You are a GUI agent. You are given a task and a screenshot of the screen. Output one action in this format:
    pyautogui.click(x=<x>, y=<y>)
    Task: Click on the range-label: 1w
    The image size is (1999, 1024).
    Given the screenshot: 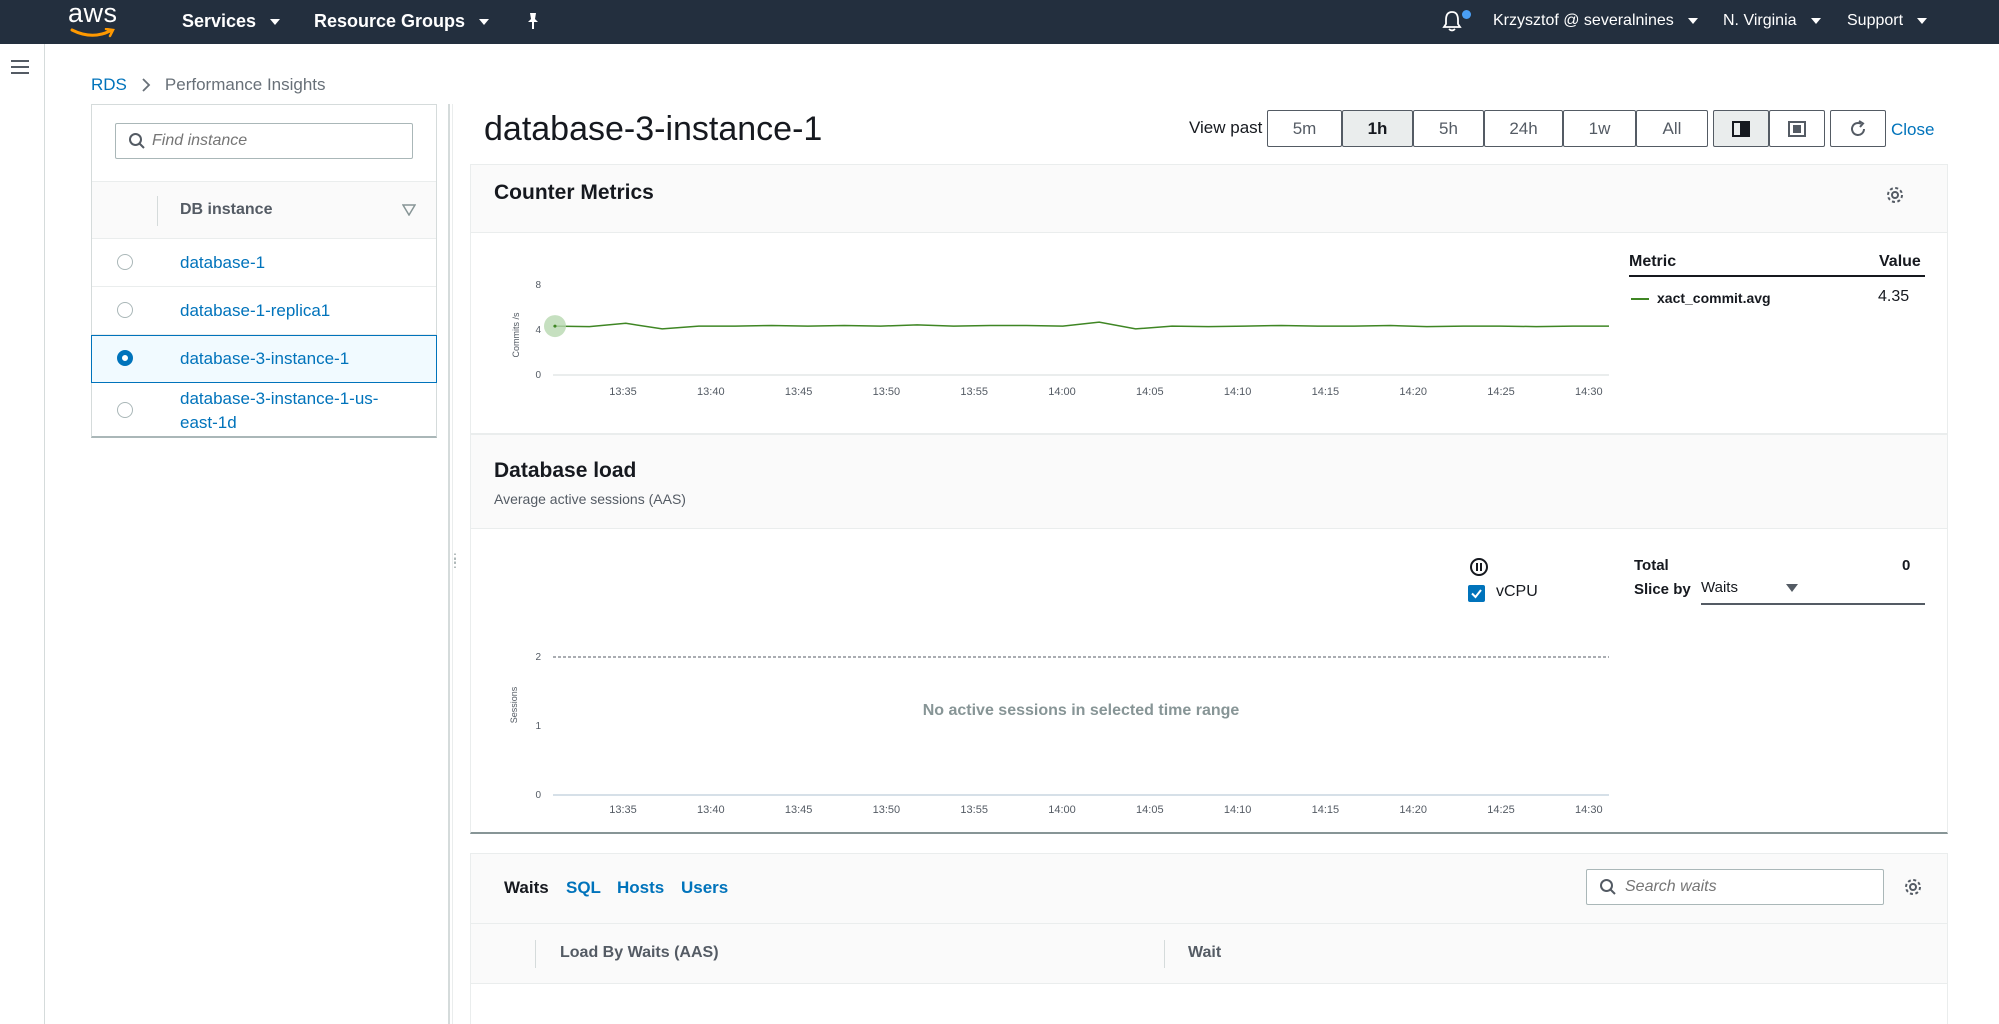 What is the action you would take?
    pyautogui.click(x=1599, y=128)
    